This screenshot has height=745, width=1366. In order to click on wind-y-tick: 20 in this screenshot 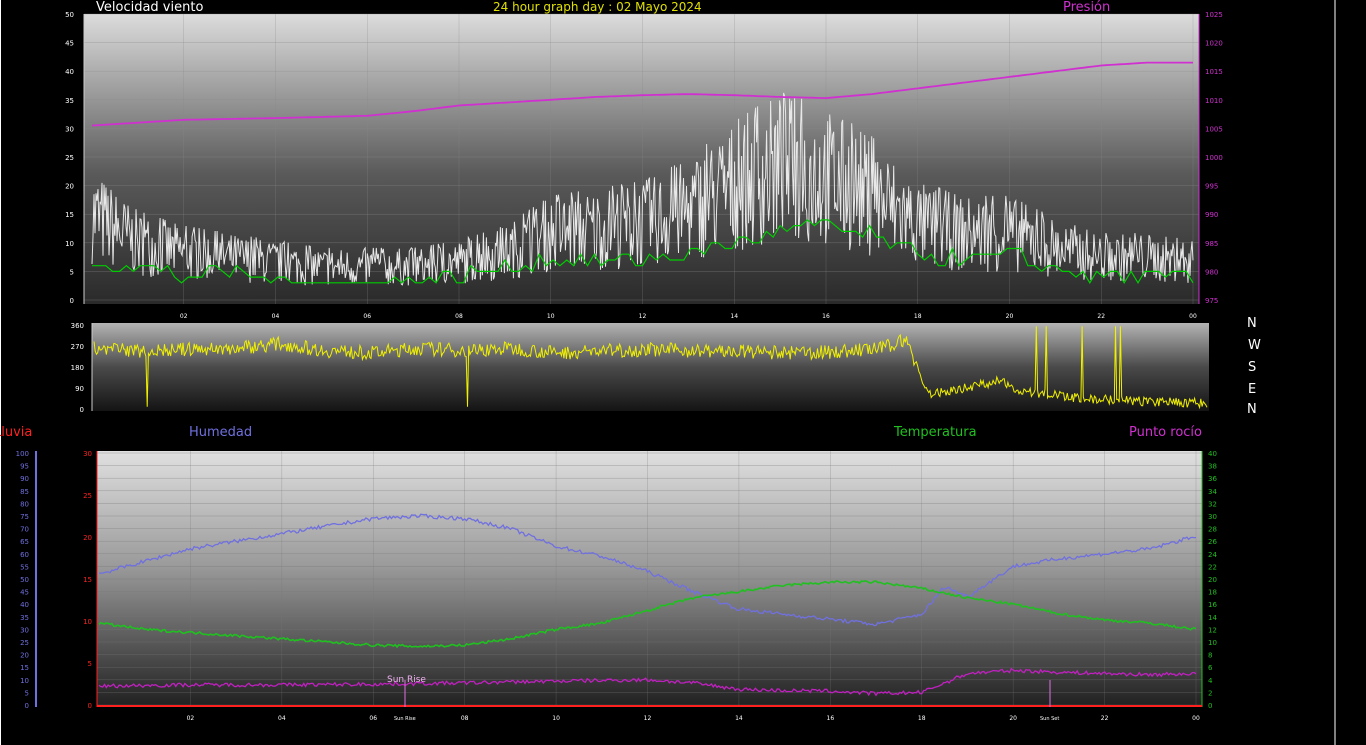, I will do `click(69, 187)`.